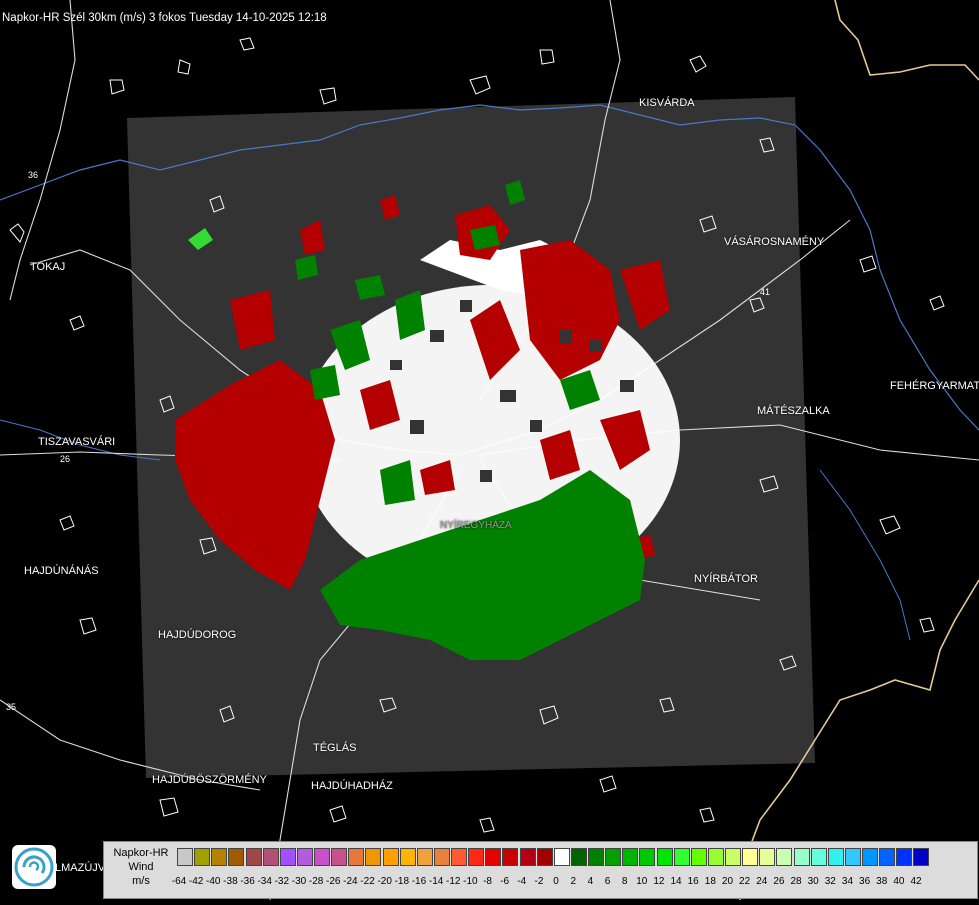  Describe the element at coordinates (865, 881) in the screenshot. I see `legend-tick-label: 36` at that location.